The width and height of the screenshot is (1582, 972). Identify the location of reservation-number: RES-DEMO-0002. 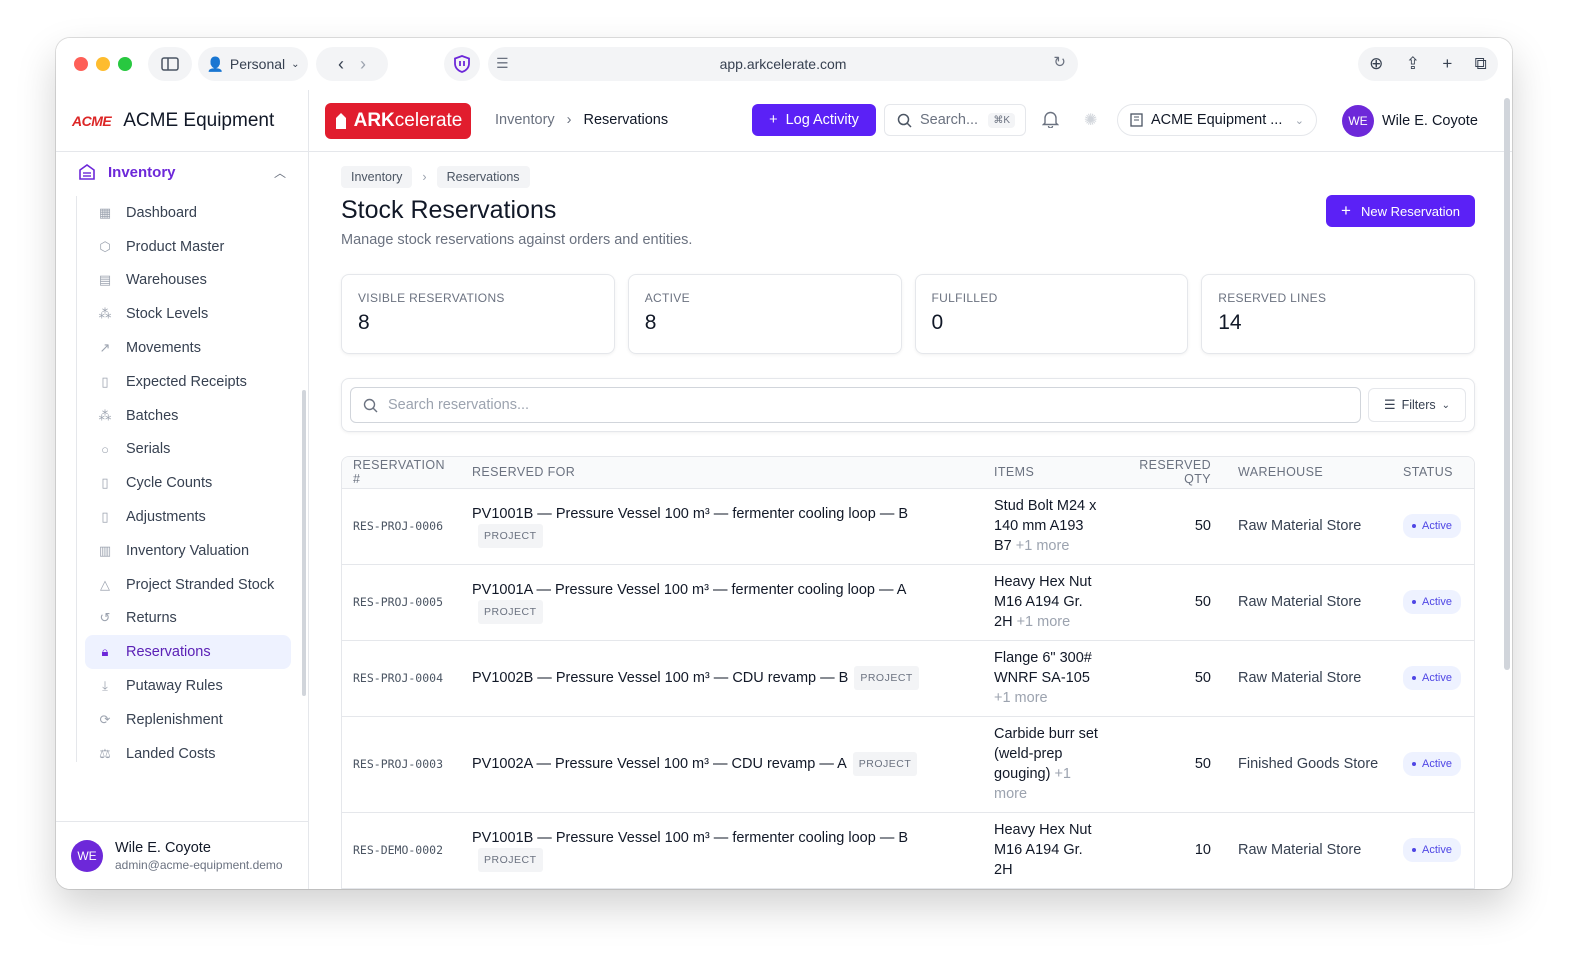
(401, 850).